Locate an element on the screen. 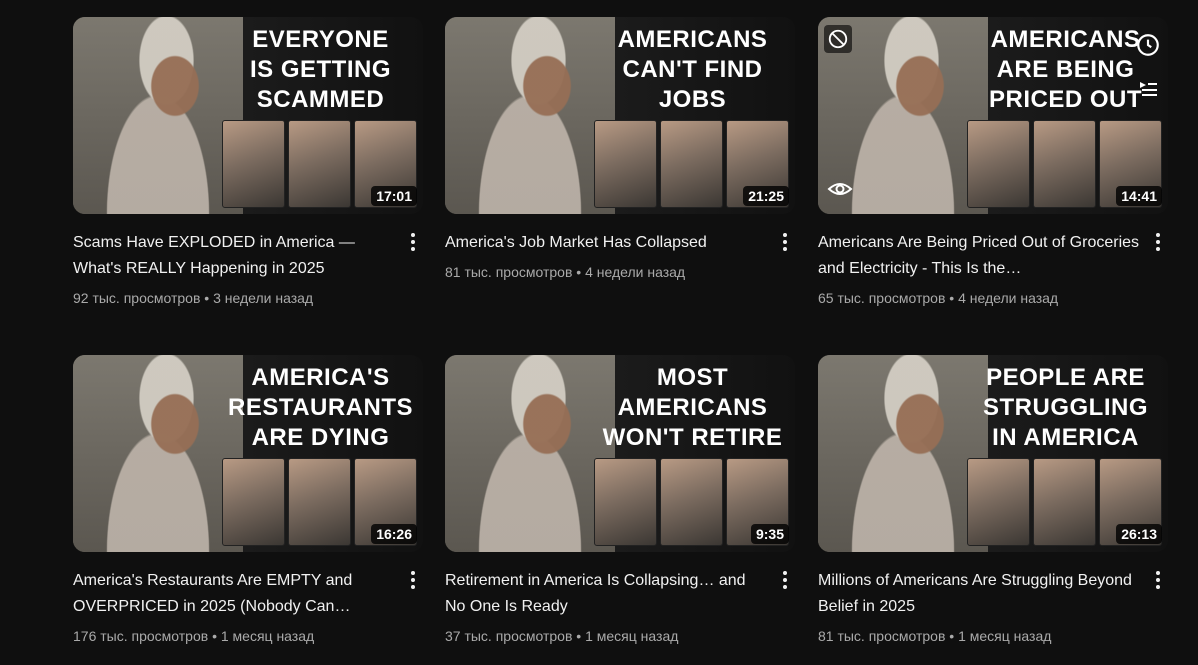 This screenshot has width=1198, height=665. duration-badge: 9:35 is located at coordinates (769, 534).